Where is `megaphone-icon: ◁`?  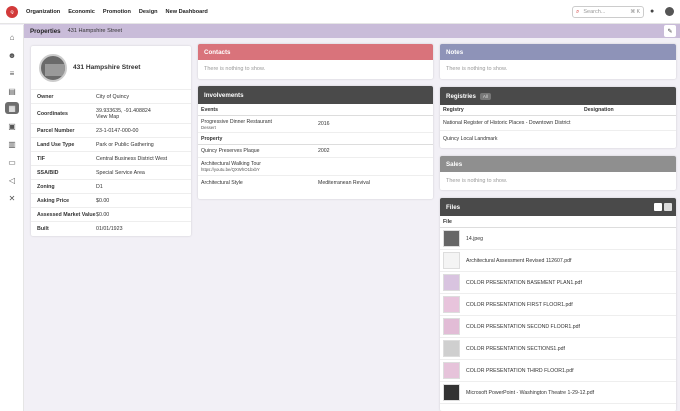 megaphone-icon: ◁ is located at coordinates (12, 180).